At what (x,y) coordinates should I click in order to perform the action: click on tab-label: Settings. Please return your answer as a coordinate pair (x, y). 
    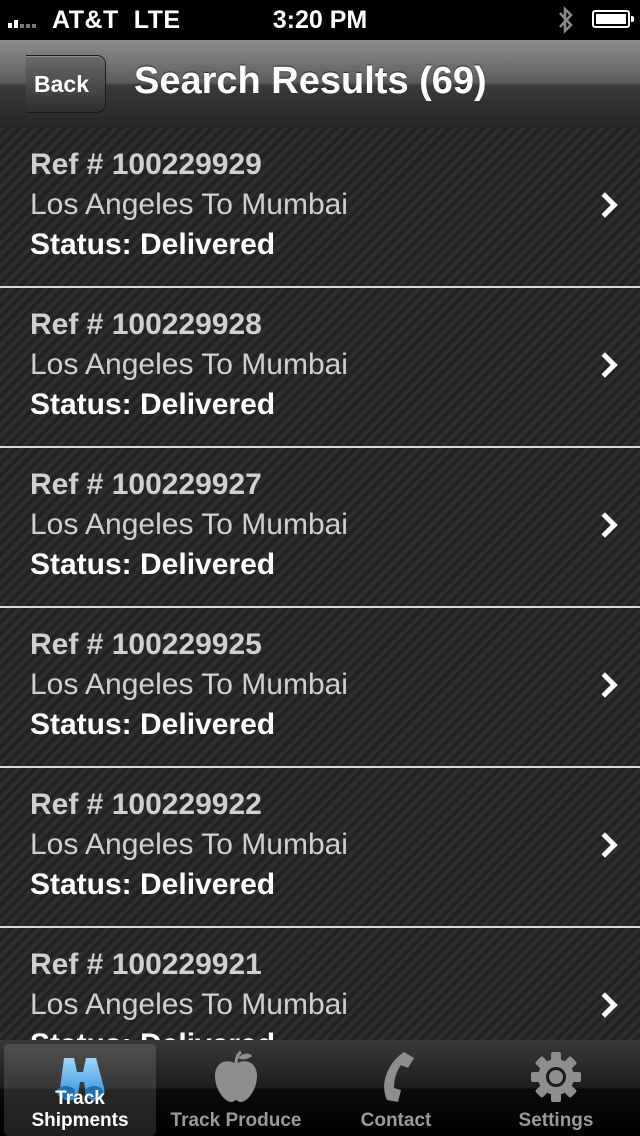
    Looking at the image, I should click on (556, 1120).